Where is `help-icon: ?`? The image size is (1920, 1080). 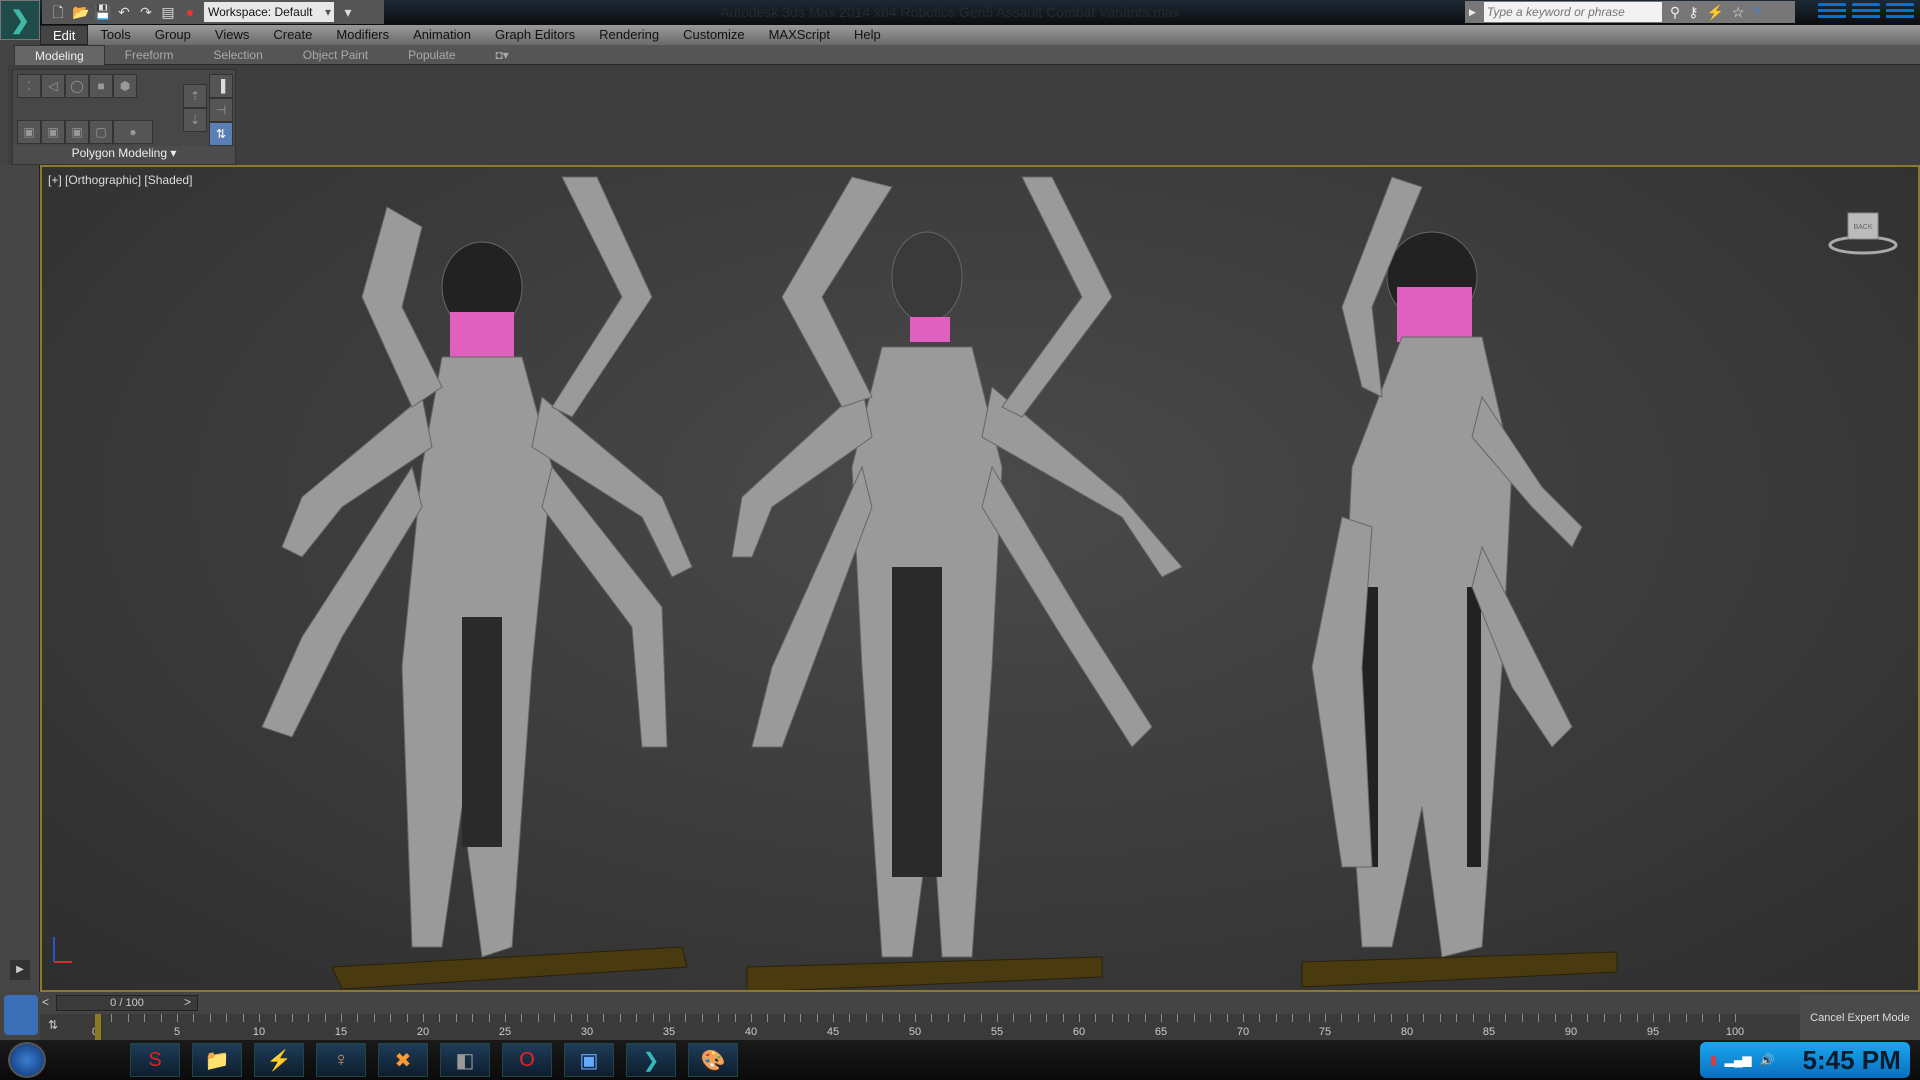 help-icon: ? is located at coordinates (1756, 12).